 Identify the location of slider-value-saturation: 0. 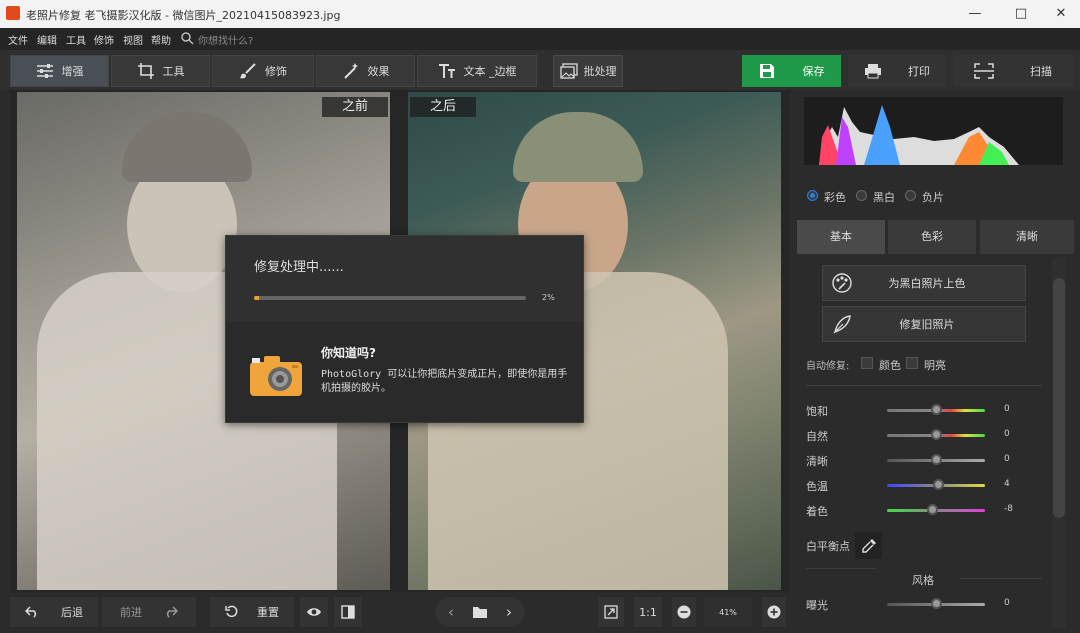
(1007, 409).